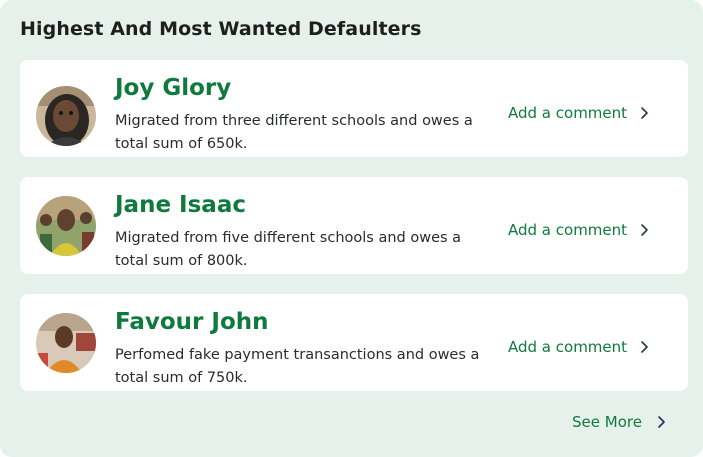 The image size is (703, 457). I want to click on see-more-label: See More, so click(607, 422).